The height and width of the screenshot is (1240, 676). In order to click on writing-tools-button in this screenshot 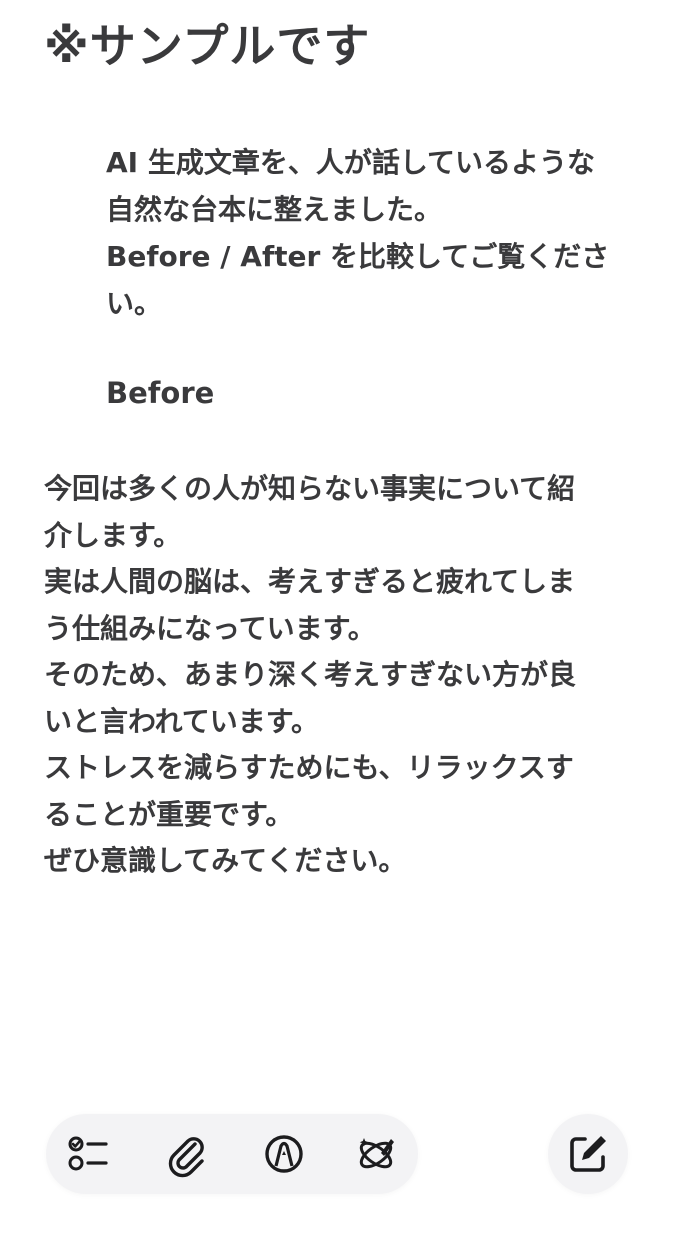, I will do `click(376, 1154)`.